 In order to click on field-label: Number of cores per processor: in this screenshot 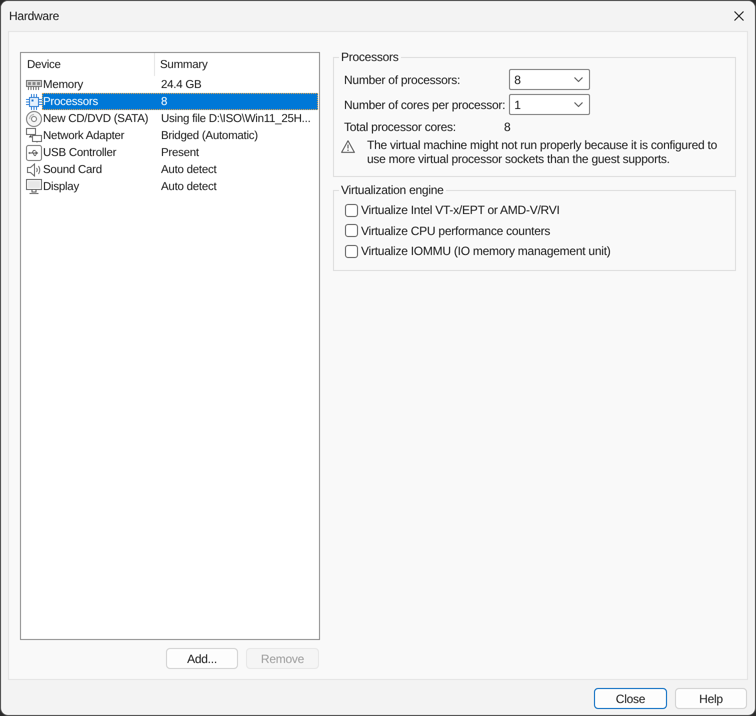, I will do `click(425, 105)`.